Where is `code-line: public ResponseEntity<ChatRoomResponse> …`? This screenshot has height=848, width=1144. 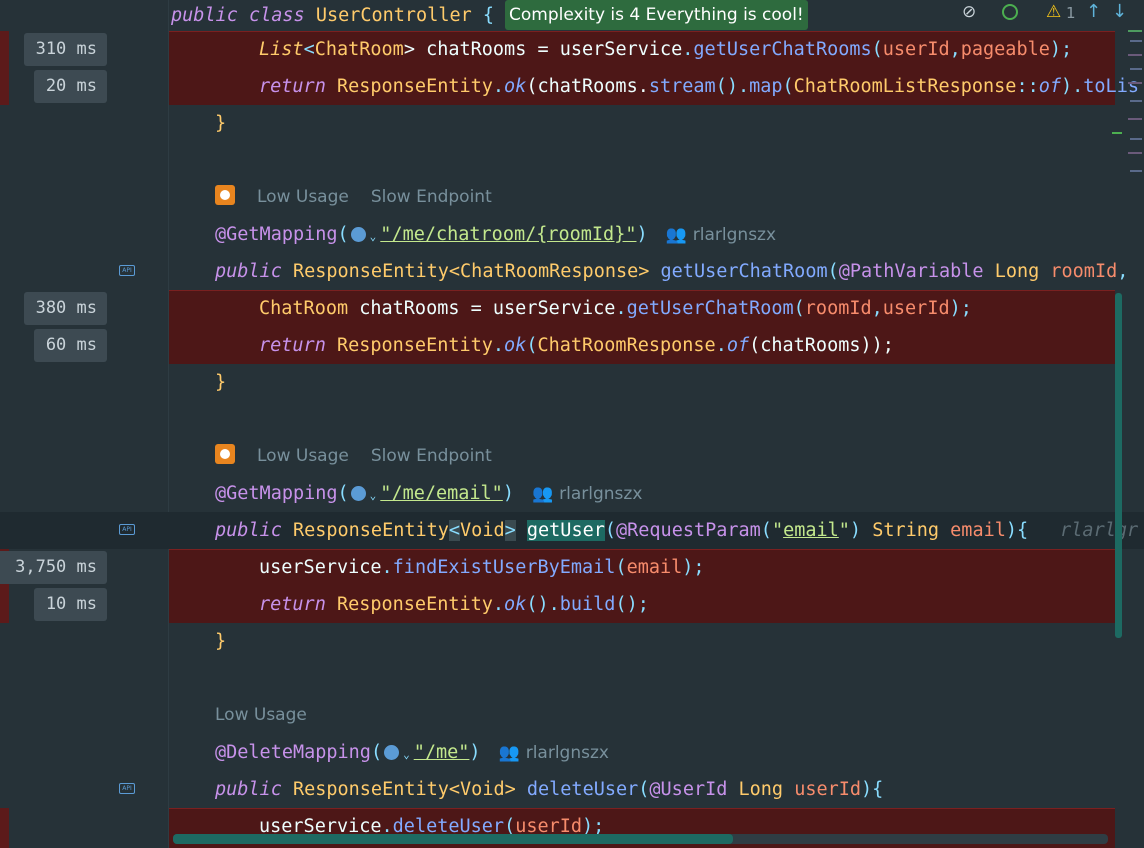 code-line: public ResponseEntity<ChatRoomResponse> … is located at coordinates (648, 271).